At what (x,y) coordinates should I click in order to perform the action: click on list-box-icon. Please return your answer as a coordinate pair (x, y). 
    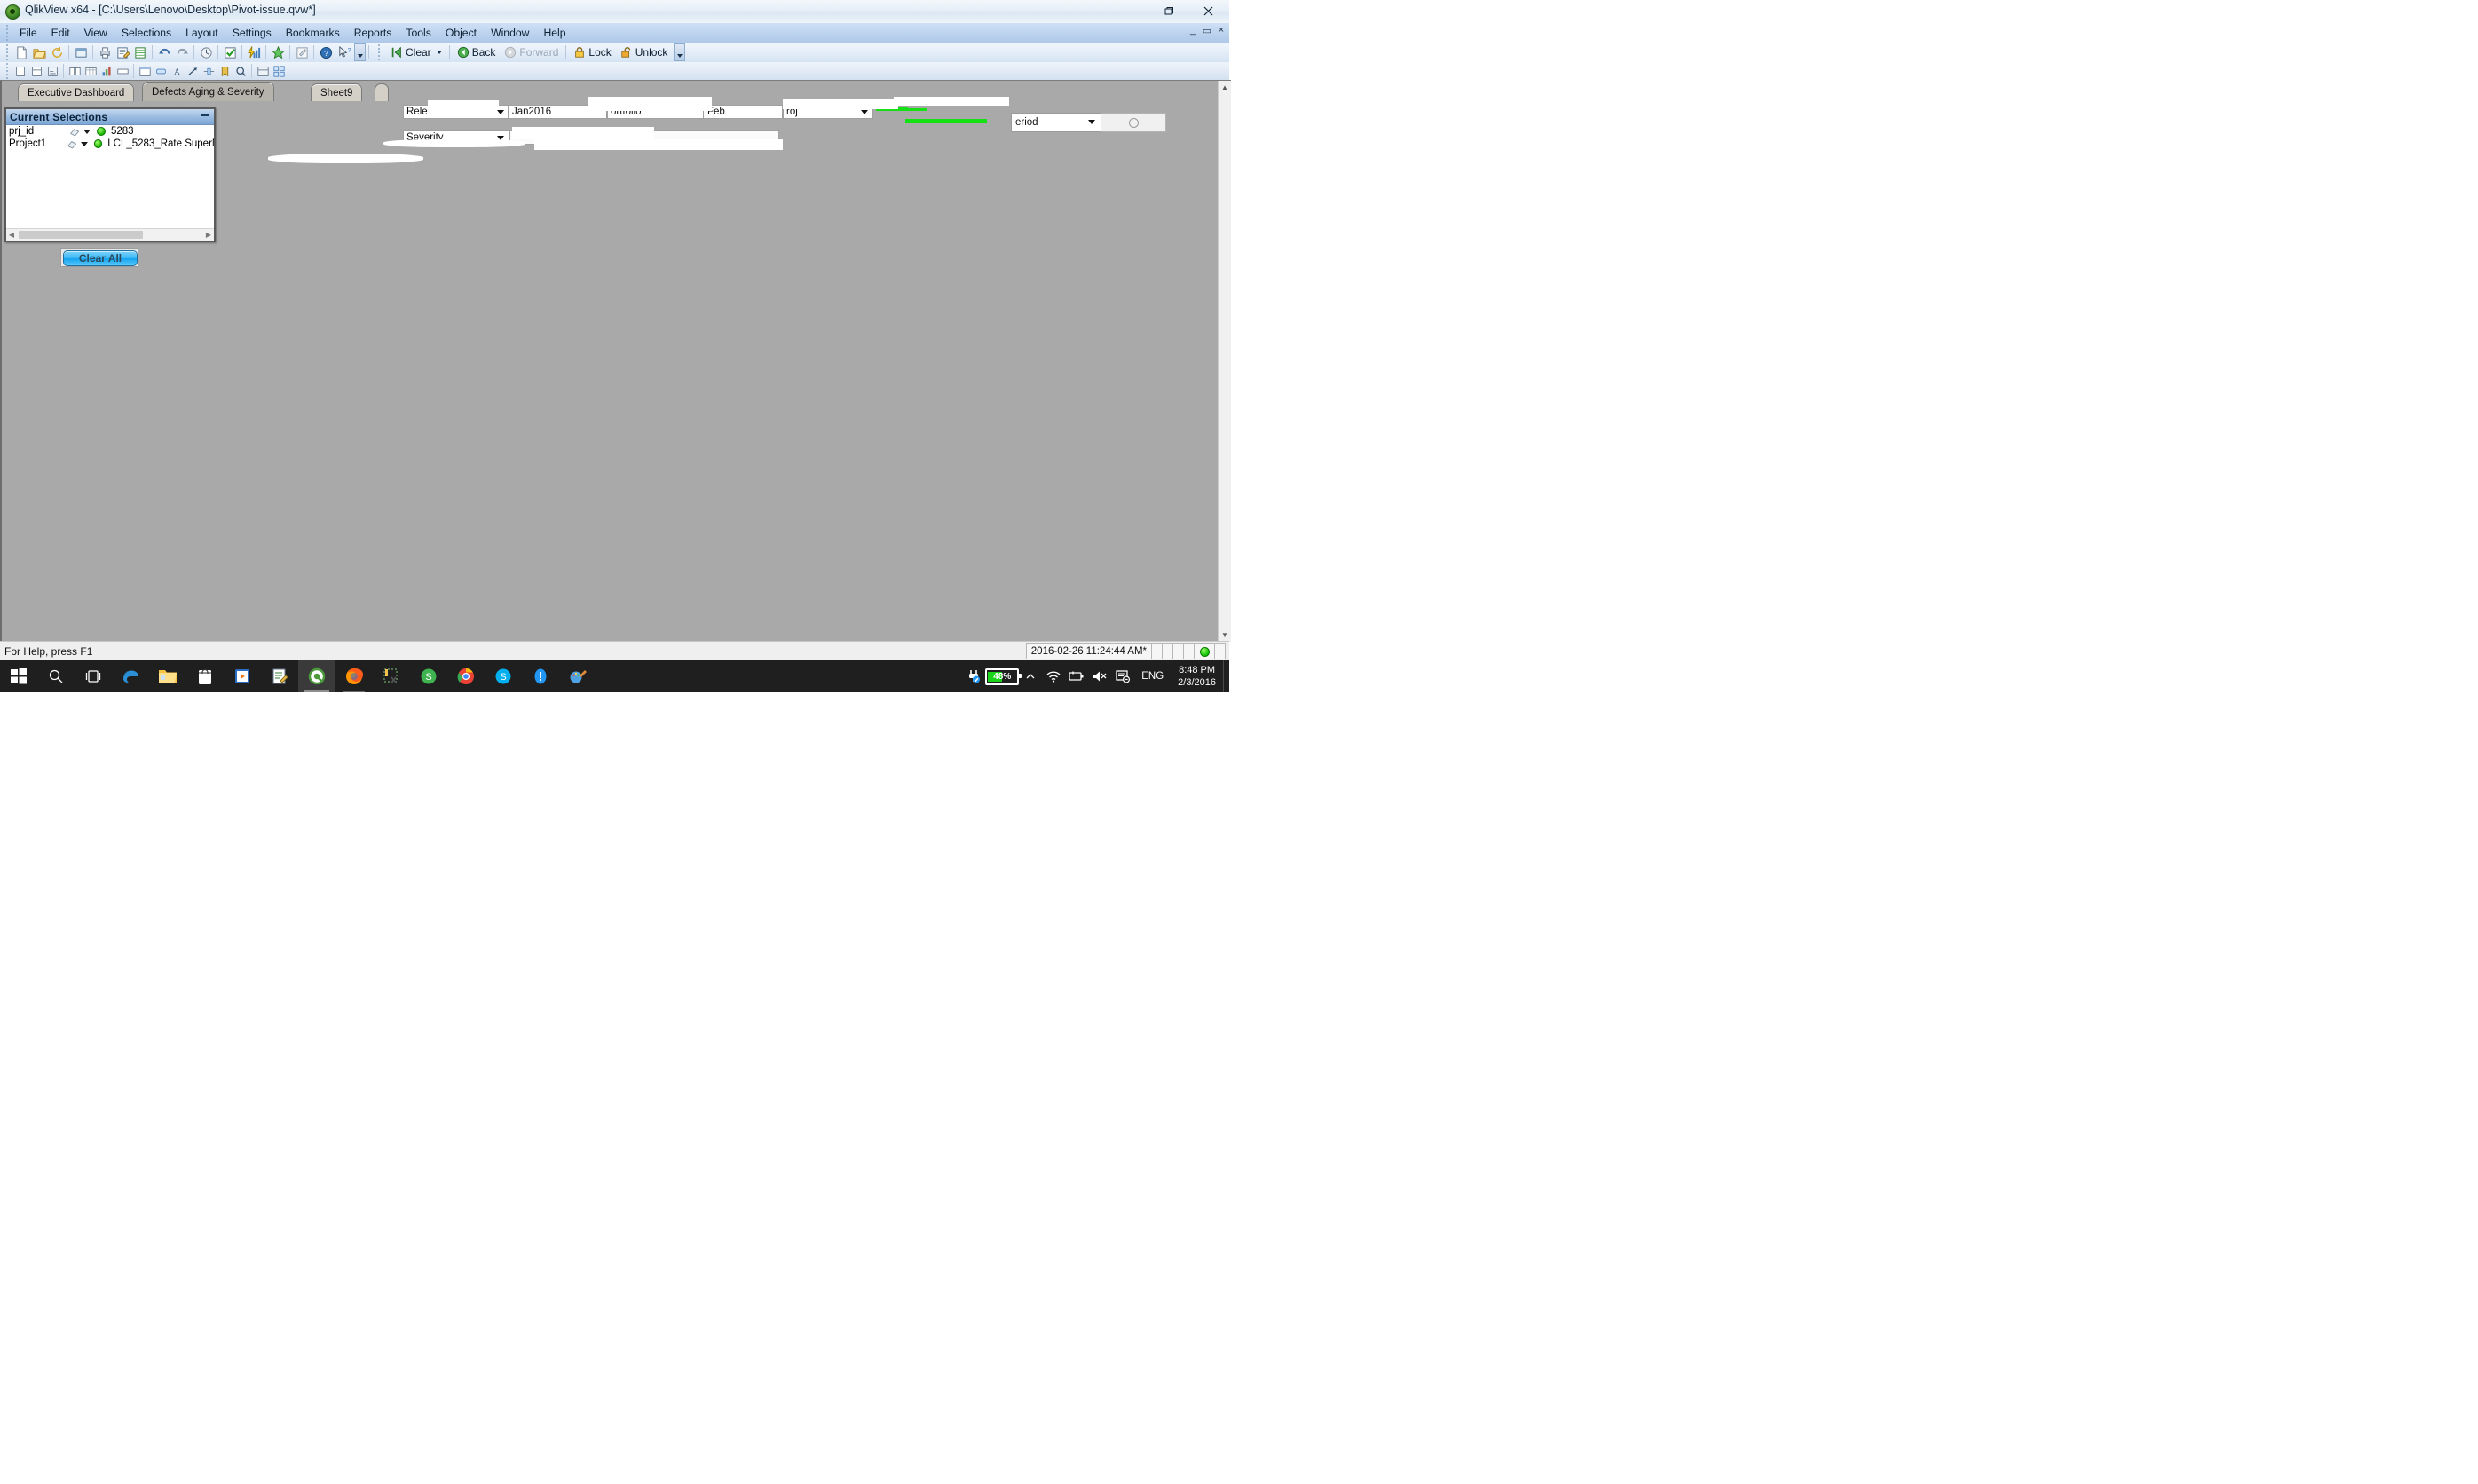
    Looking at the image, I should click on (36, 71).